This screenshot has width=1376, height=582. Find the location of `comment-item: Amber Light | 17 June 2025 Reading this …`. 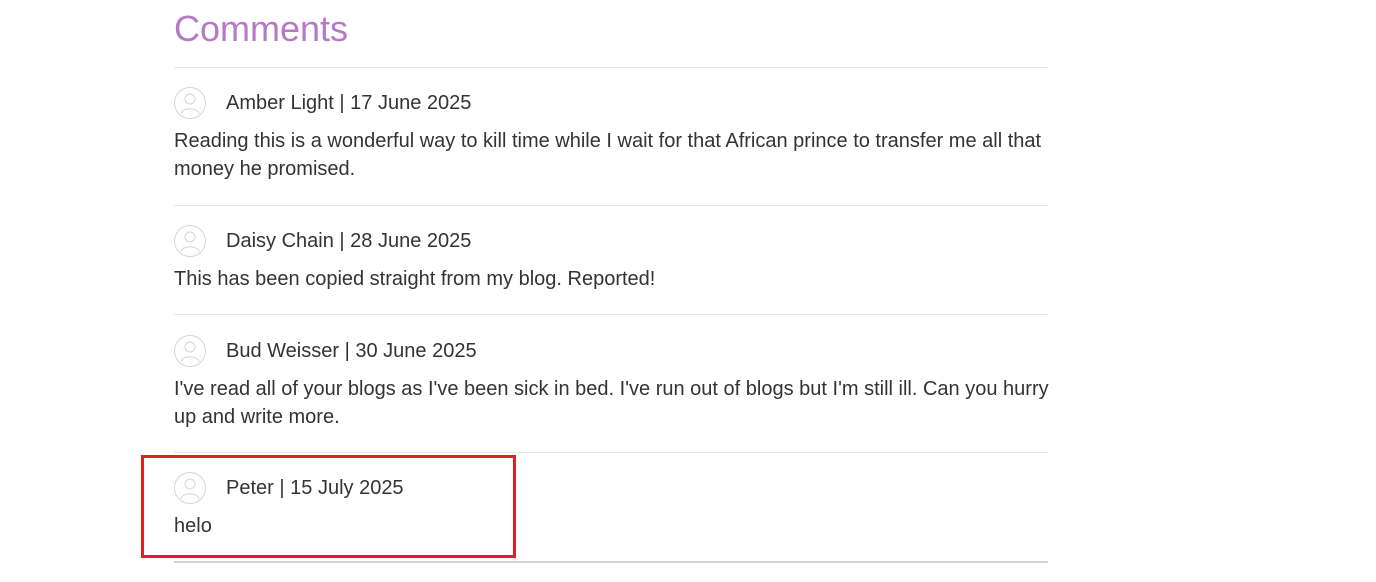

comment-item: Amber Light | 17 June 2025 Reading this … is located at coordinates (612, 135).